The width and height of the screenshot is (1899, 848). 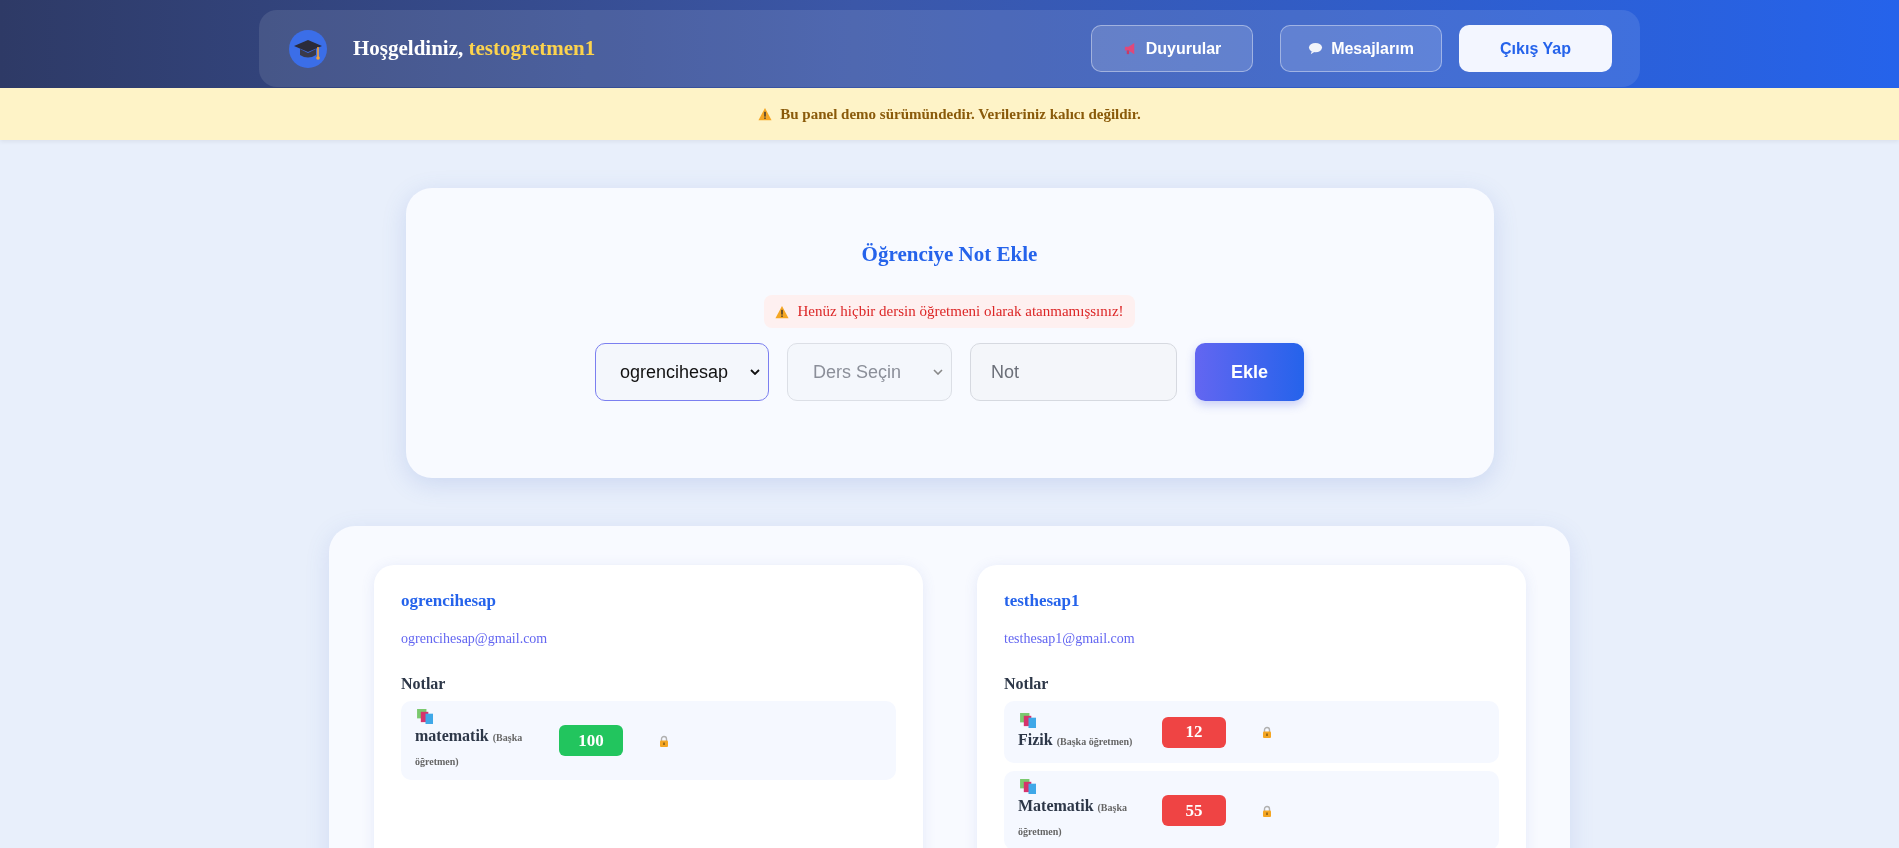 I want to click on logout-button: Çıkış Yap, so click(x=1535, y=48).